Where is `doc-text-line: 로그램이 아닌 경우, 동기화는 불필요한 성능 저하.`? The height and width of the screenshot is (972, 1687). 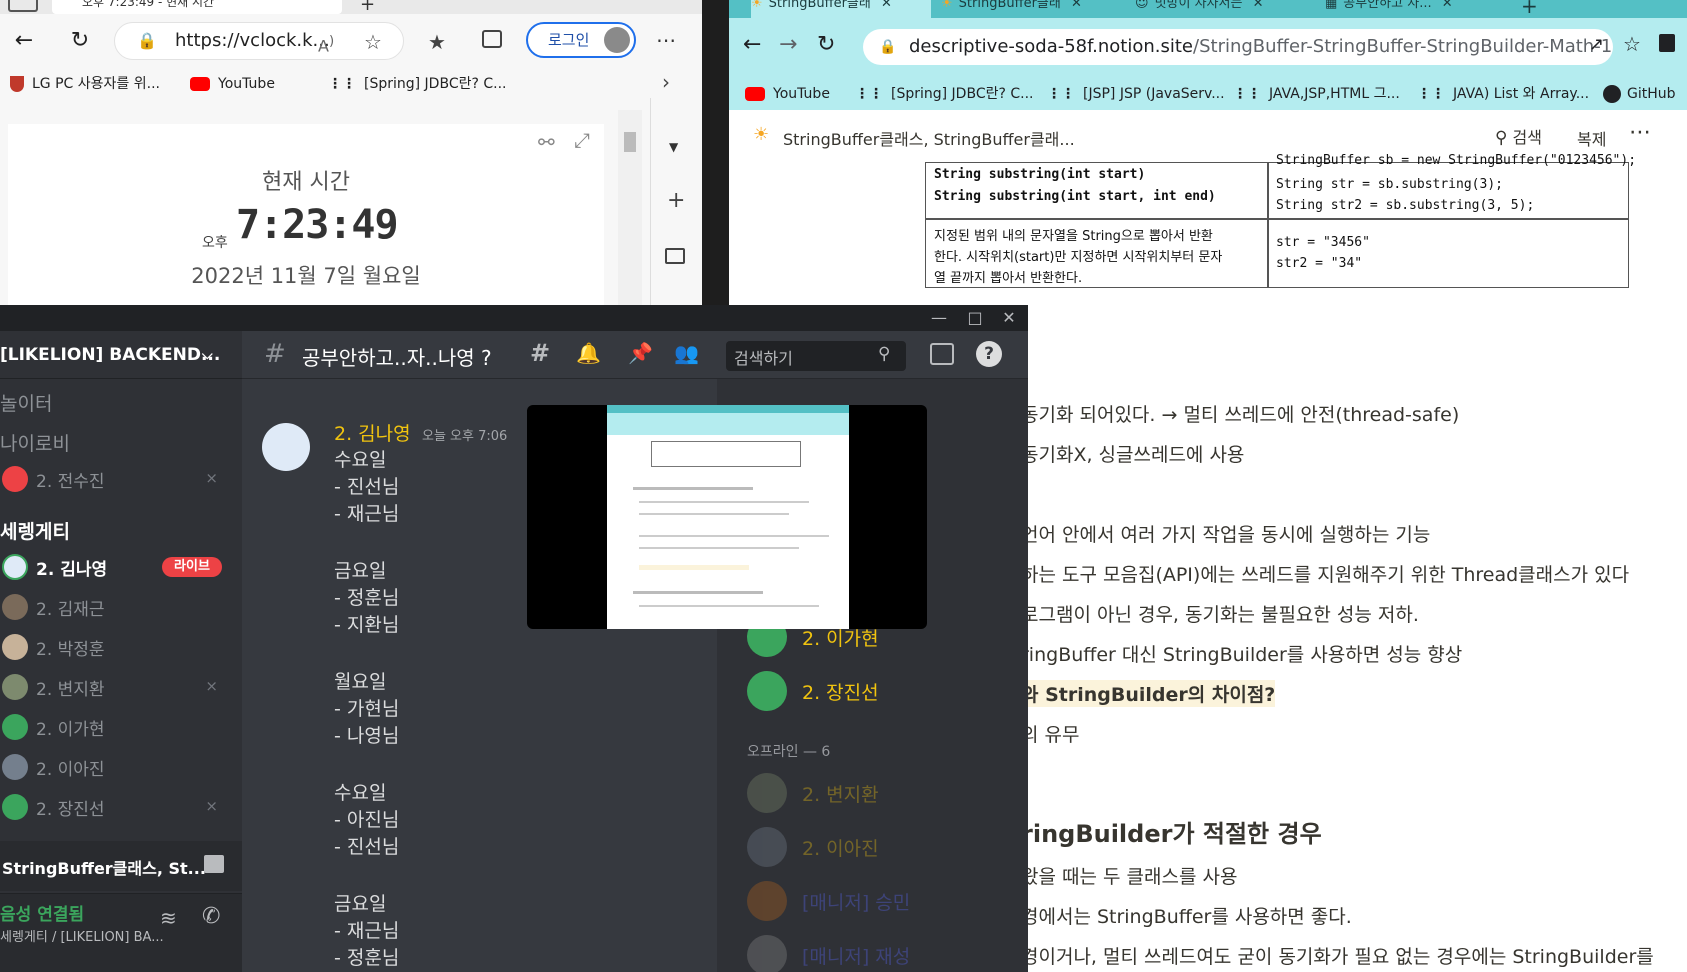 doc-text-line: 로그램이 아닌 경우, 동기화는 불필요한 성능 저하. is located at coordinates (1220, 615).